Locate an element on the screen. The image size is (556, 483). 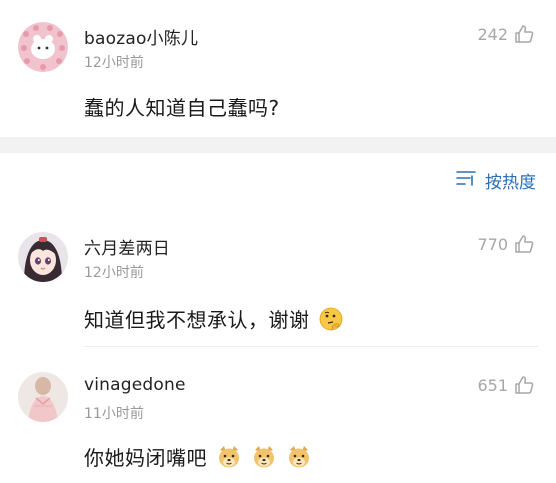
comment-text: 蠢的人知道自己蠢吗? is located at coordinates (182, 108).